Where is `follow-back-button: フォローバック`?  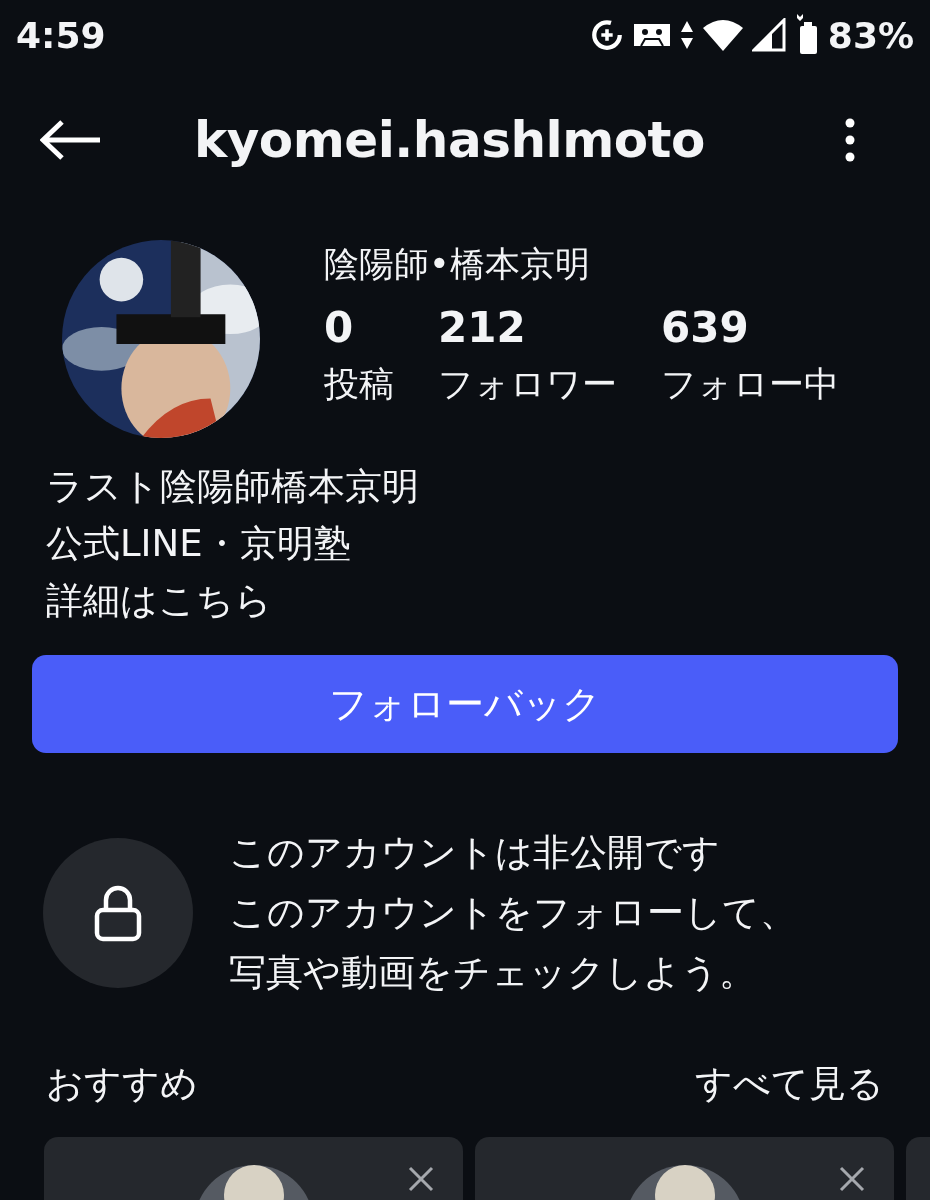 follow-back-button: フォローバック is located at coordinates (465, 704).